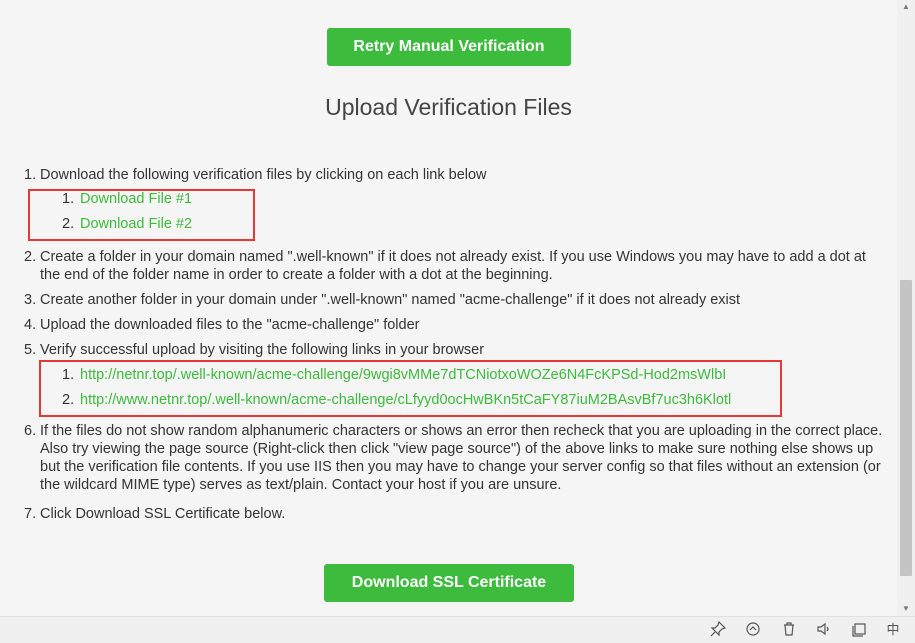 This screenshot has height=643, width=915. I want to click on highlight-box-downloads, so click(141, 215).